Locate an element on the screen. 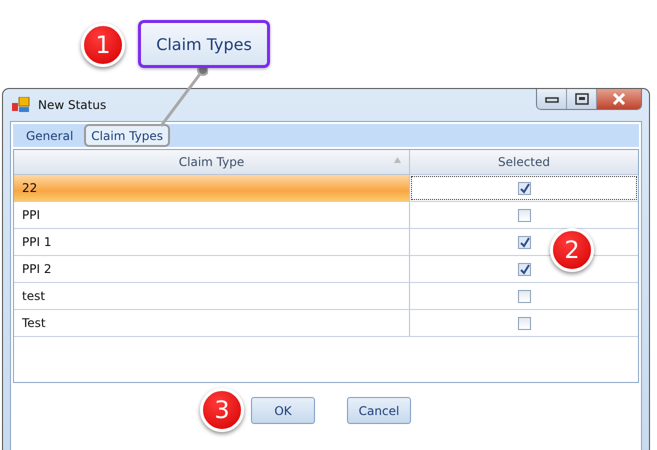 The width and height of the screenshot is (657, 450). column-header: Claim Type is located at coordinates (212, 162).